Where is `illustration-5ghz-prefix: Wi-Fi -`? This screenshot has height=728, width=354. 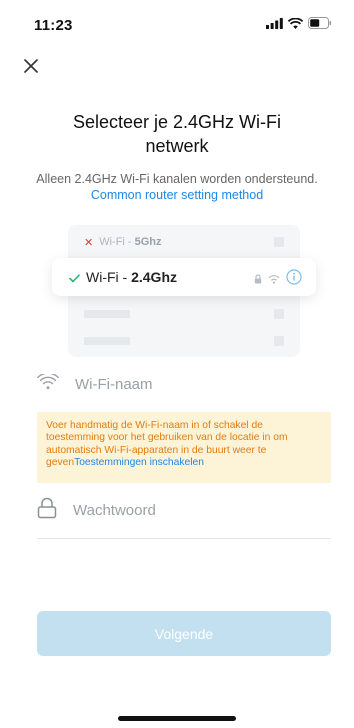
illustration-5ghz-prefix: Wi-Fi - is located at coordinates (115, 242).